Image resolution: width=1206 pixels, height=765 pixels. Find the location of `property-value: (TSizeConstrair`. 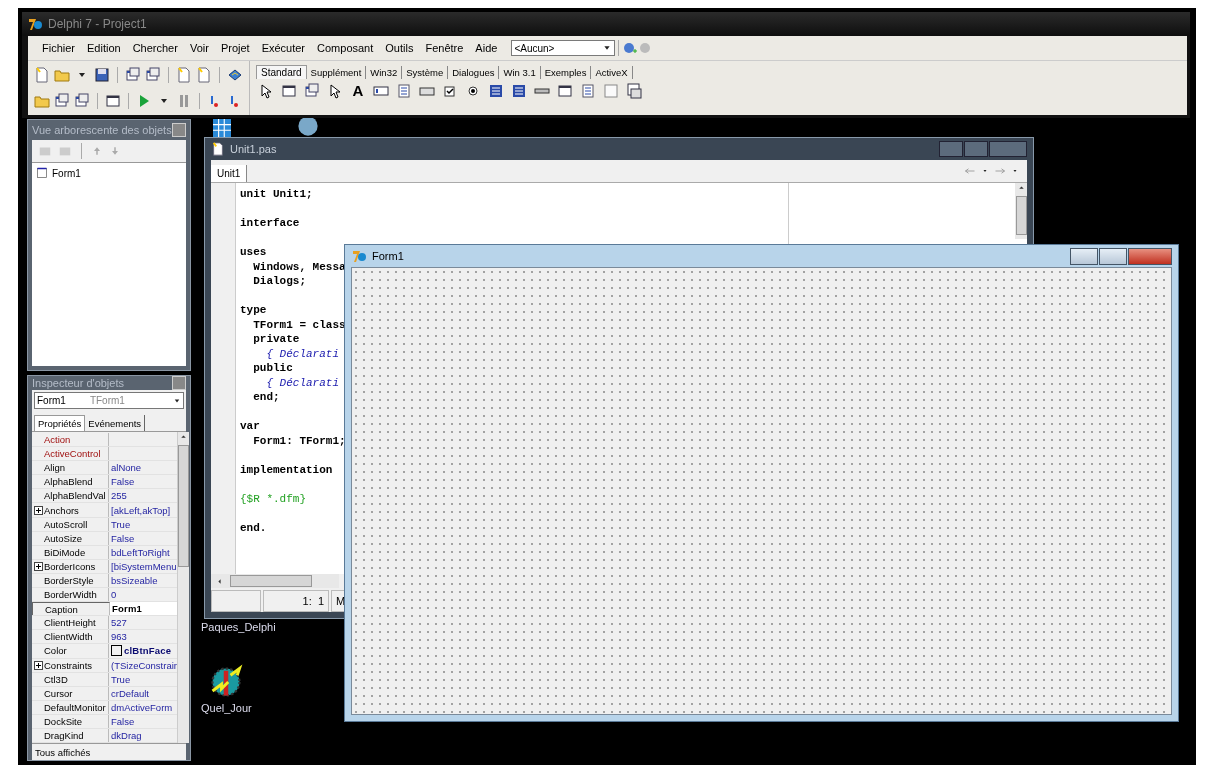

property-value: (TSizeConstrair is located at coordinates (143, 665).